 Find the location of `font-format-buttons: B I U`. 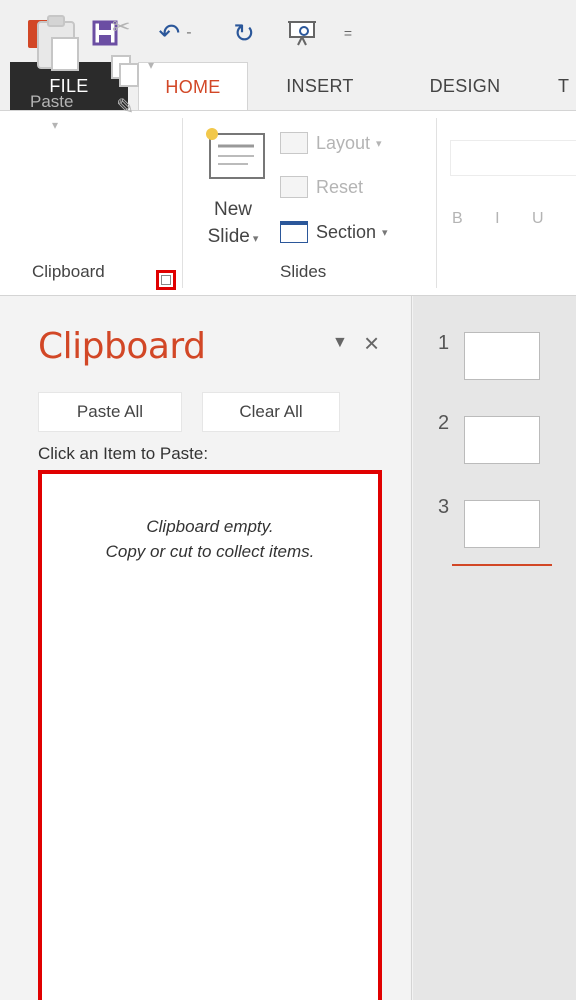

font-format-buttons: B I U is located at coordinates (505, 219).